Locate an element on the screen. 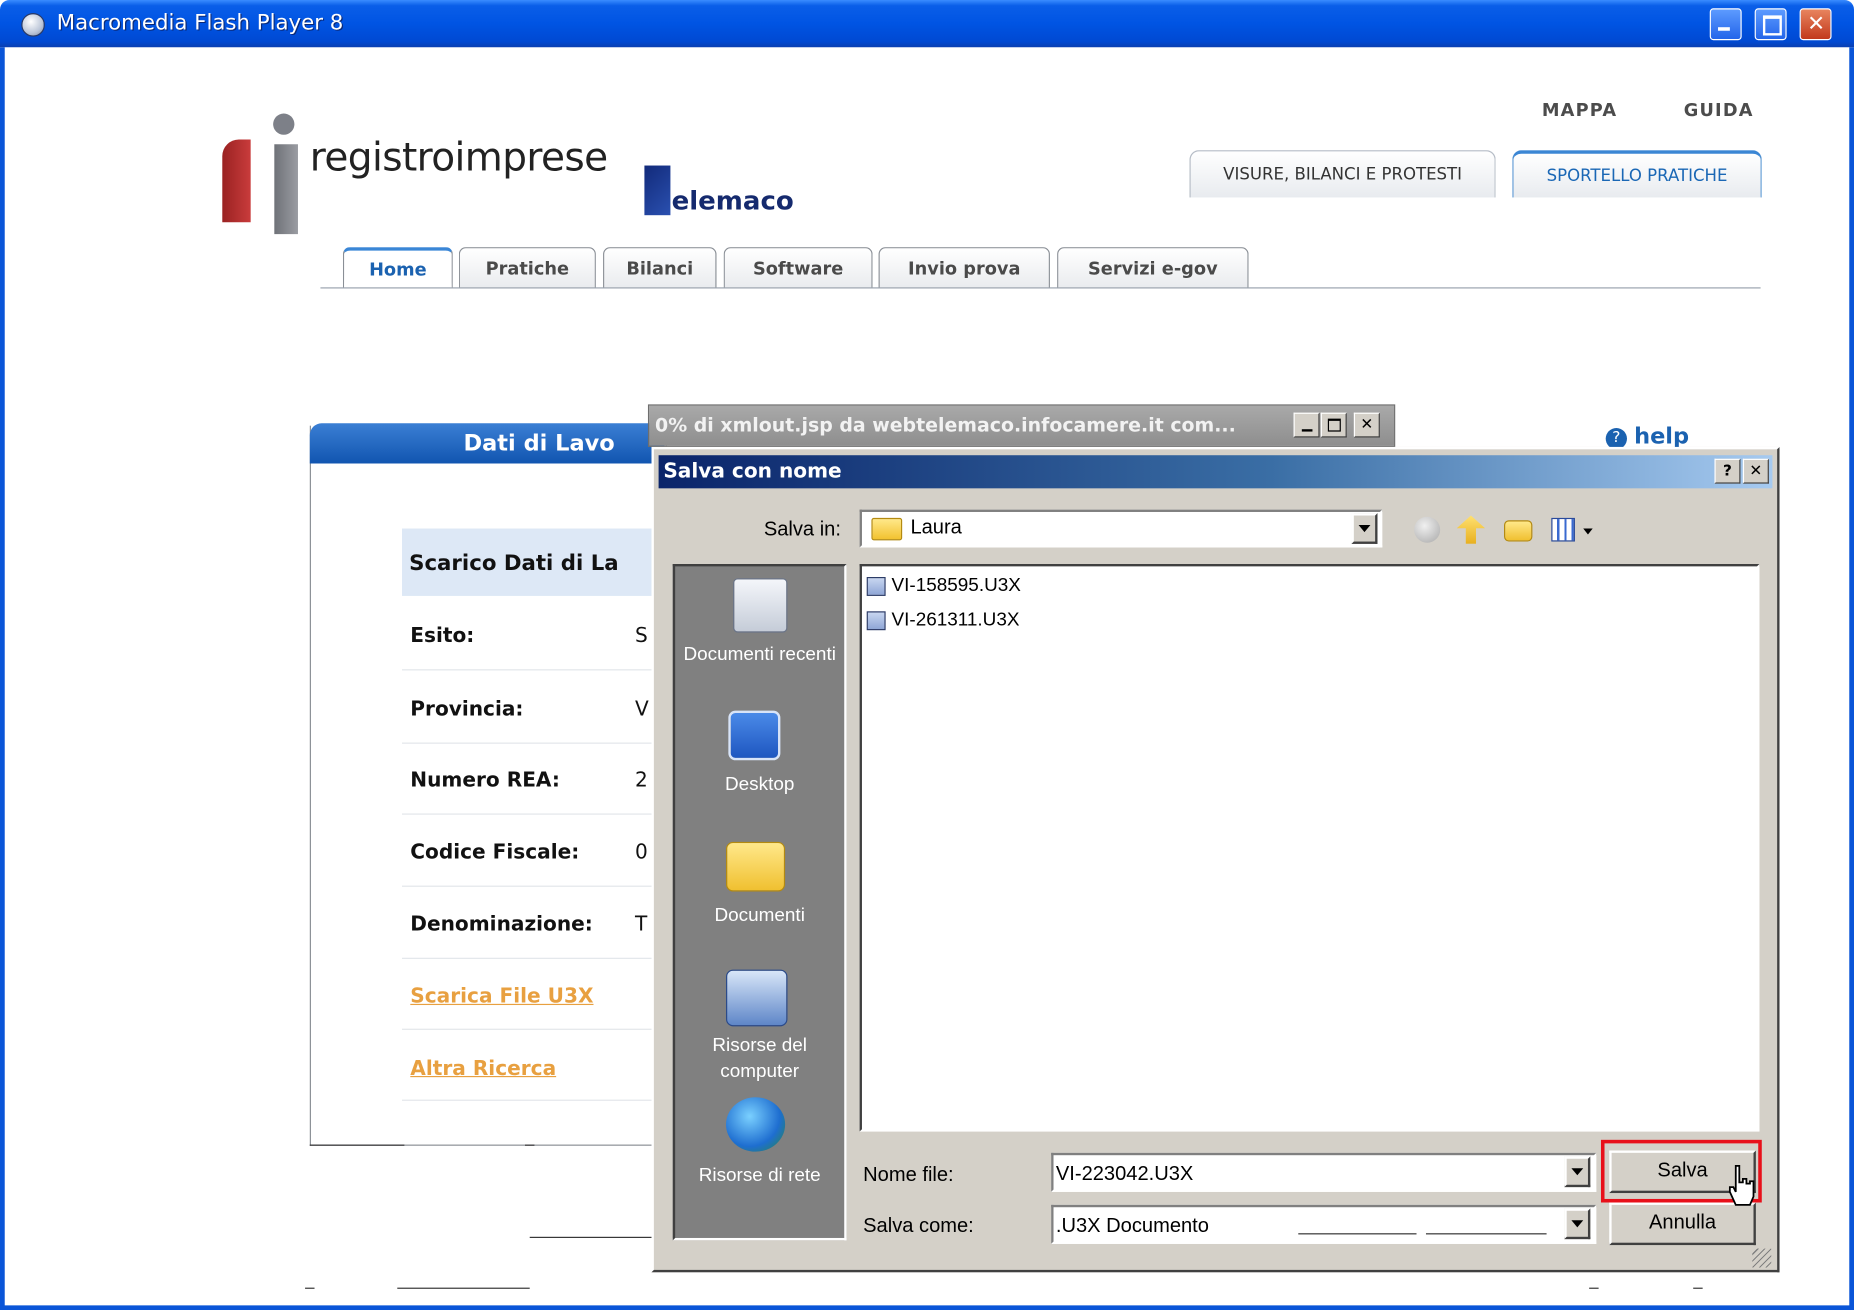 The width and height of the screenshot is (1854, 1310). save-in-dropdown-button is located at coordinates (1364, 528).